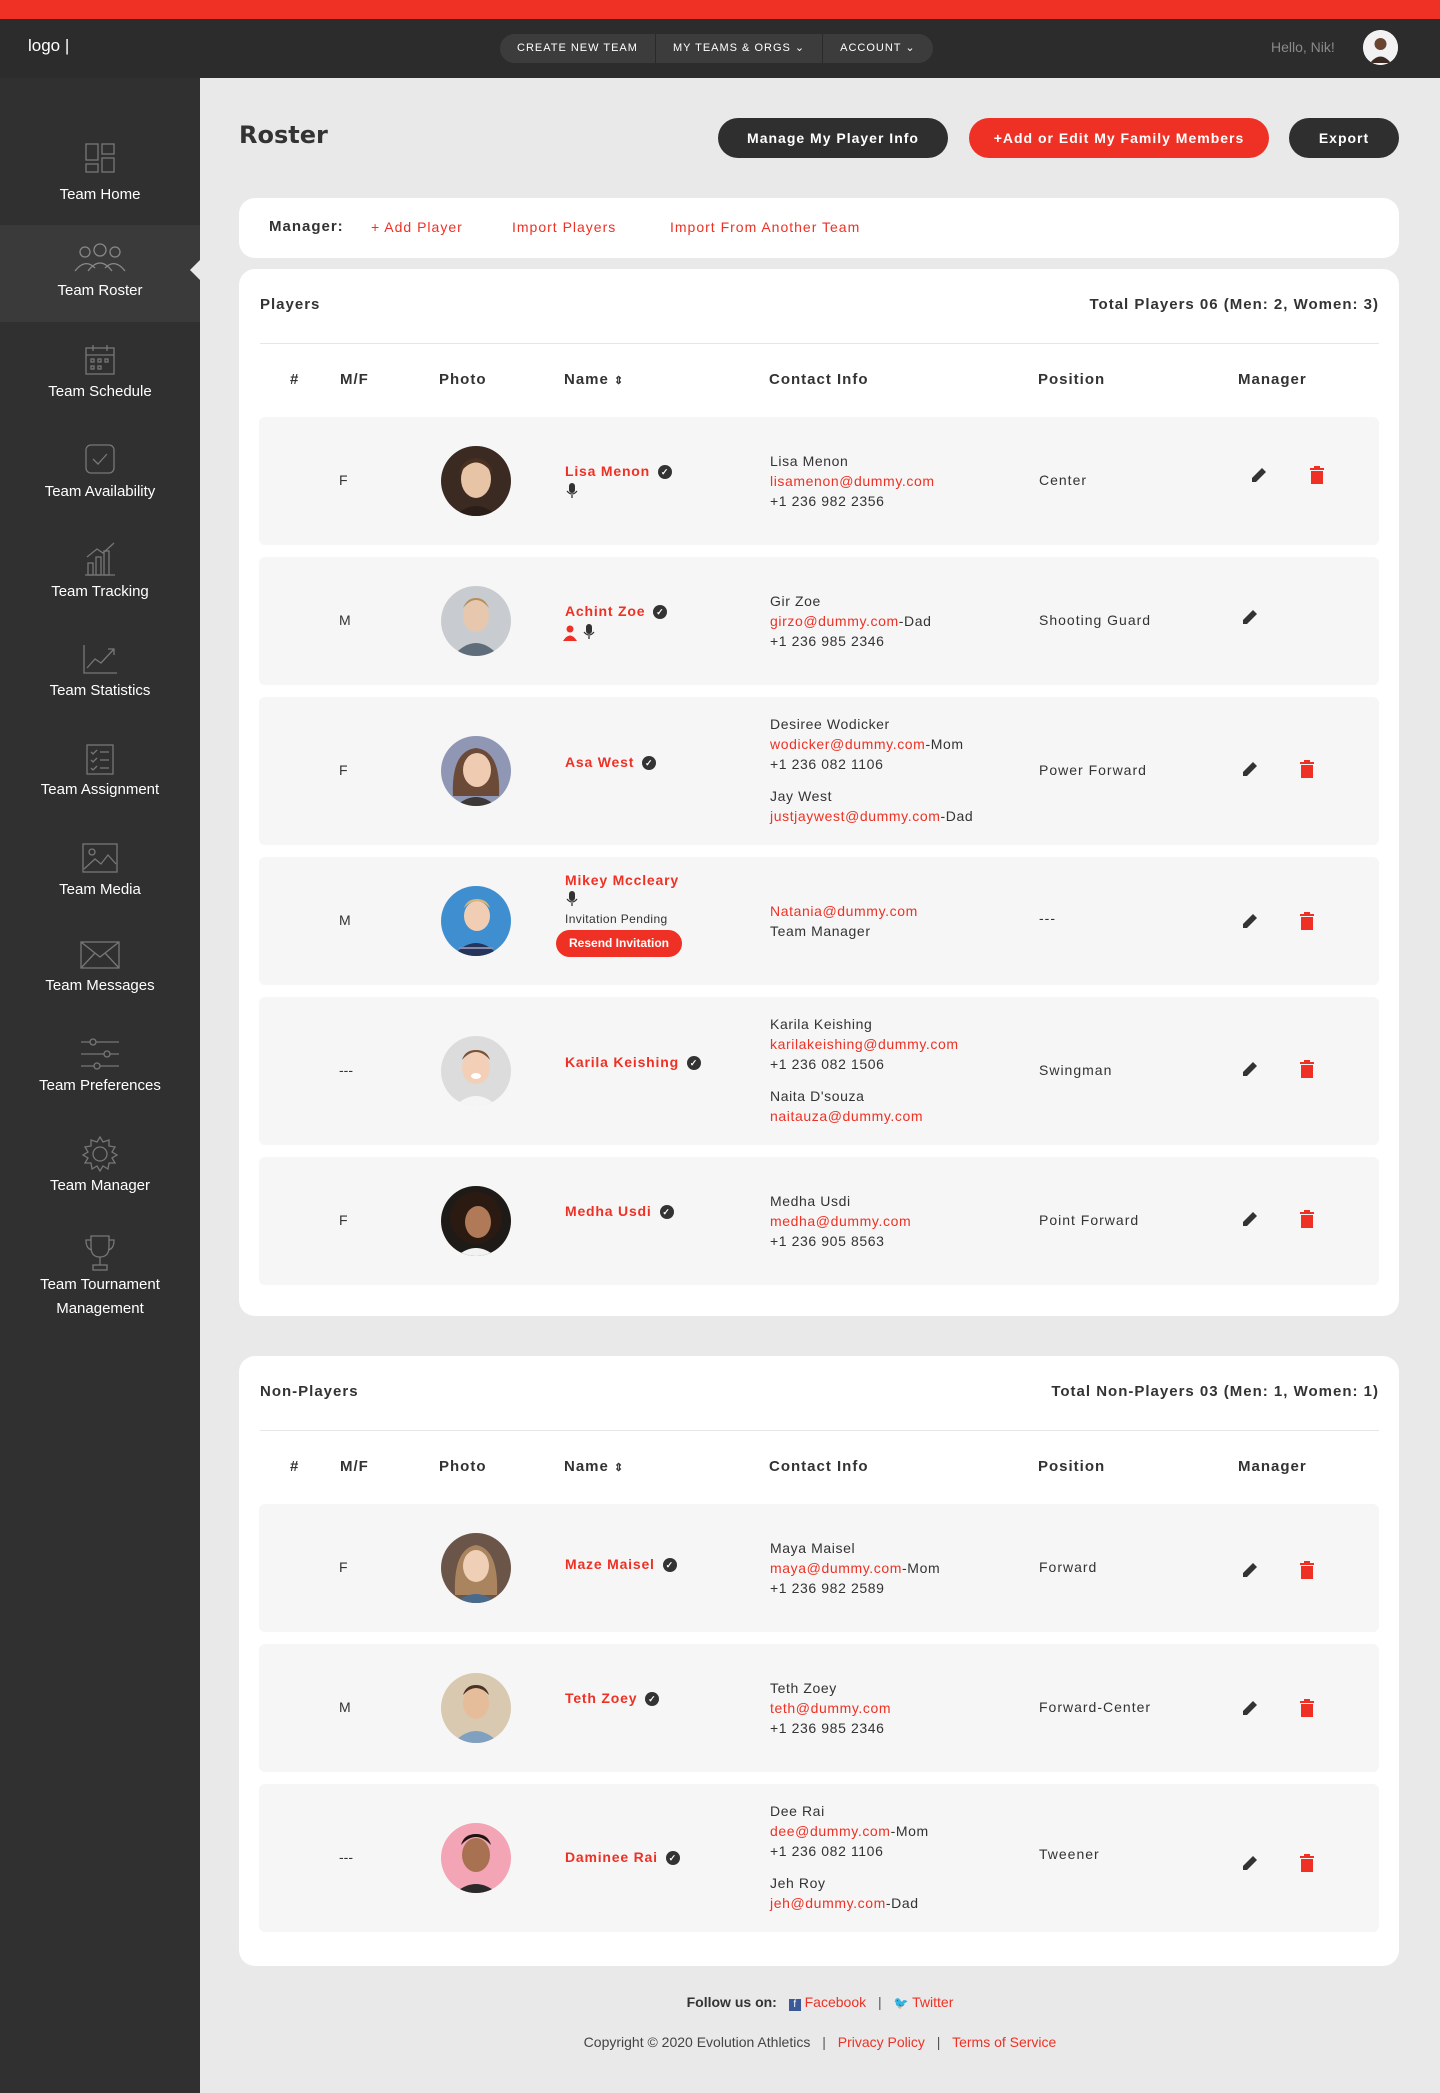  I want to click on terms-of-service-link: Terms of Service, so click(1004, 2042).